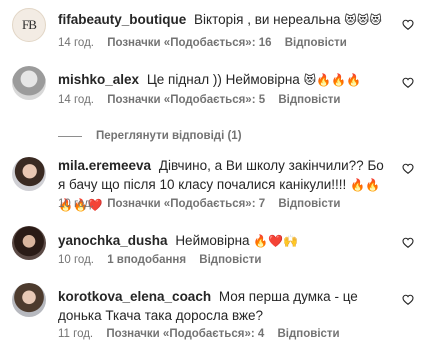 The width and height of the screenshot is (428, 348). What do you see at coordinates (267, 19) in the screenshot?
I see `comment-text: Вікторія , ви нереальна` at bounding box center [267, 19].